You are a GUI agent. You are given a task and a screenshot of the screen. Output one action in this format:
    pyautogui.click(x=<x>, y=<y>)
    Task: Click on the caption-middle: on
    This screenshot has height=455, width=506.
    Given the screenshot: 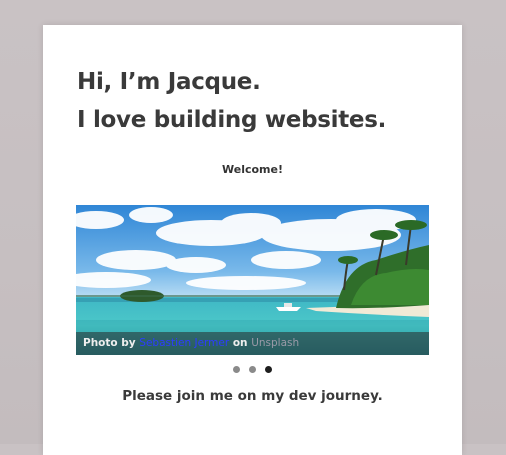 What is the action you would take?
    pyautogui.click(x=240, y=343)
    